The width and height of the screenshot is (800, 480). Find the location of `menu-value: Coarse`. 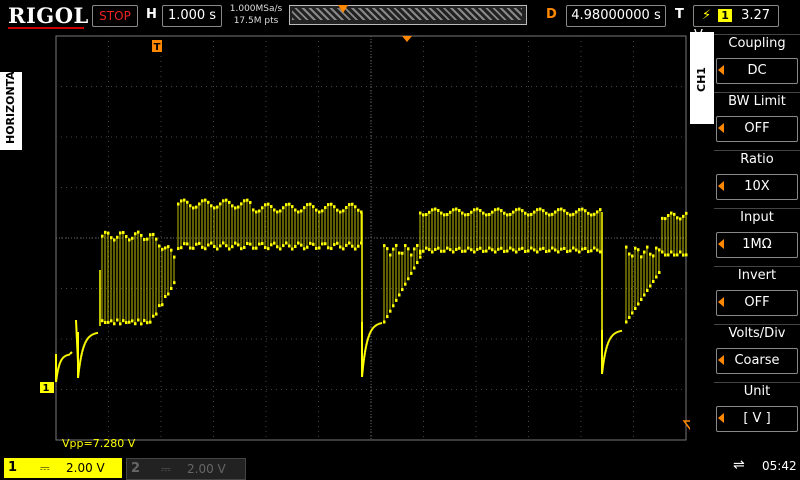

menu-value: Coarse is located at coordinates (757, 361).